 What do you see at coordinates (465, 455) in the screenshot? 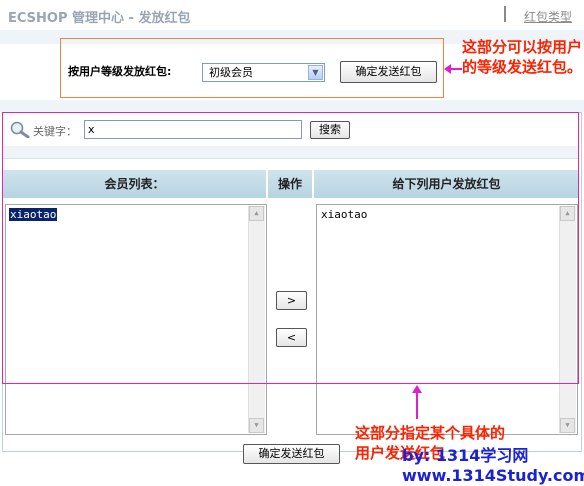
I see `watermark-line1: by: 1314学习网` at bounding box center [465, 455].